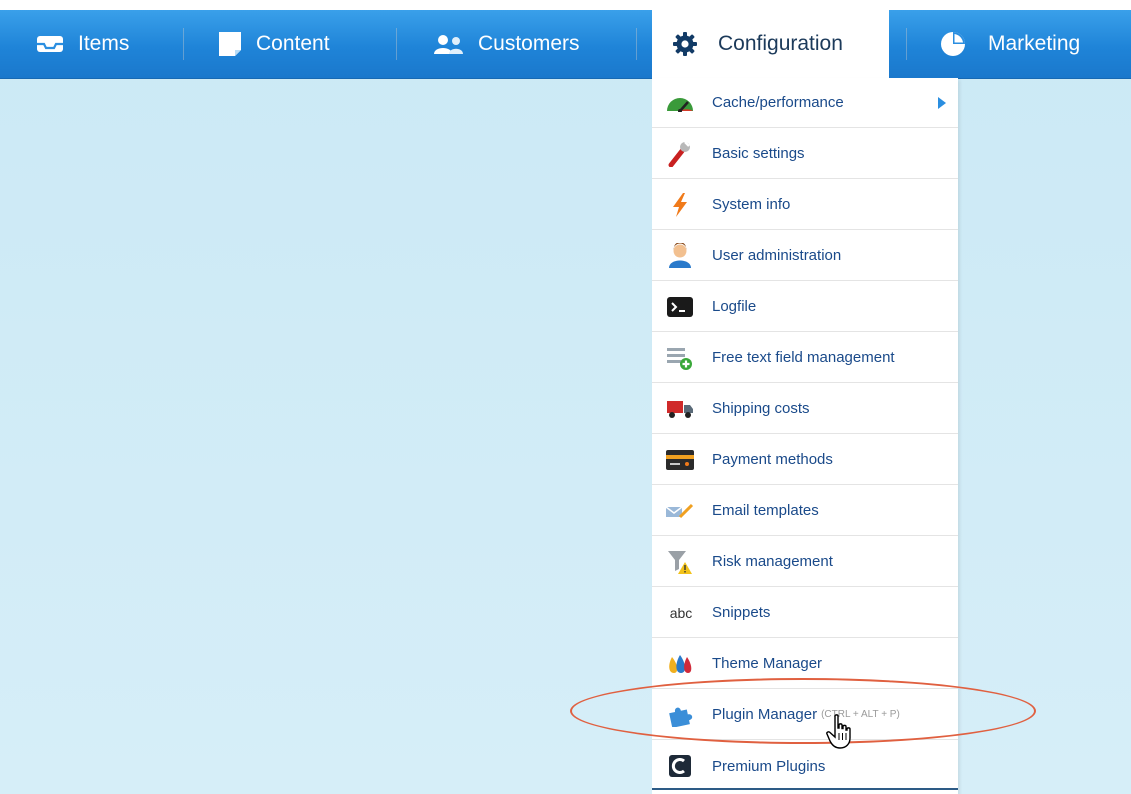  What do you see at coordinates (1034, 43) in the screenshot?
I see `nav-label: Marketing` at bounding box center [1034, 43].